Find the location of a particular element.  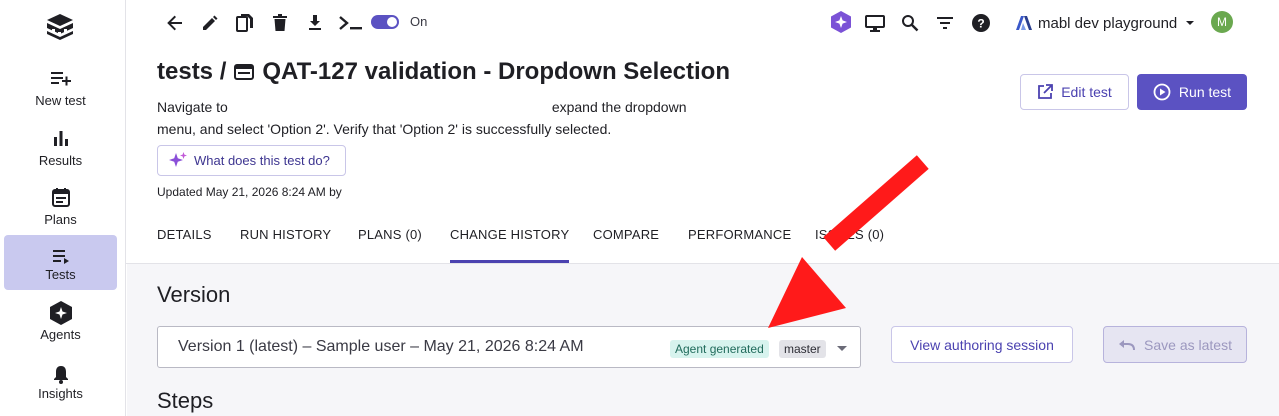

bell-icon is located at coordinates (60, 374).